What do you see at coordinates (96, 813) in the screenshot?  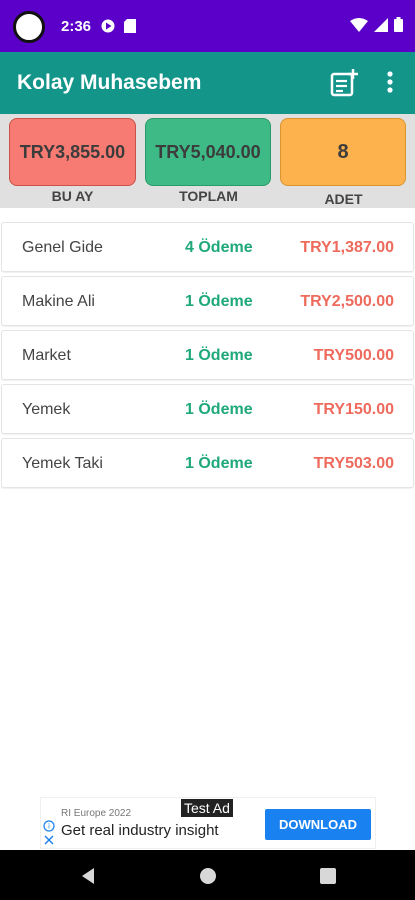 I see `ad-sponsor: RI Europe 2022` at bounding box center [96, 813].